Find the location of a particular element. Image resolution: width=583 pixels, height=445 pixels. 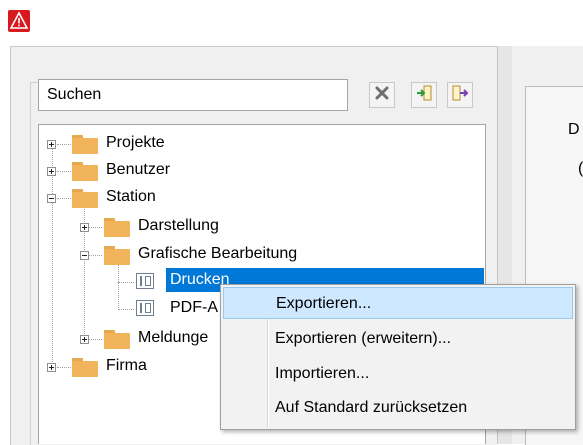

detail-option-glyph: ( is located at coordinates (580, 168).